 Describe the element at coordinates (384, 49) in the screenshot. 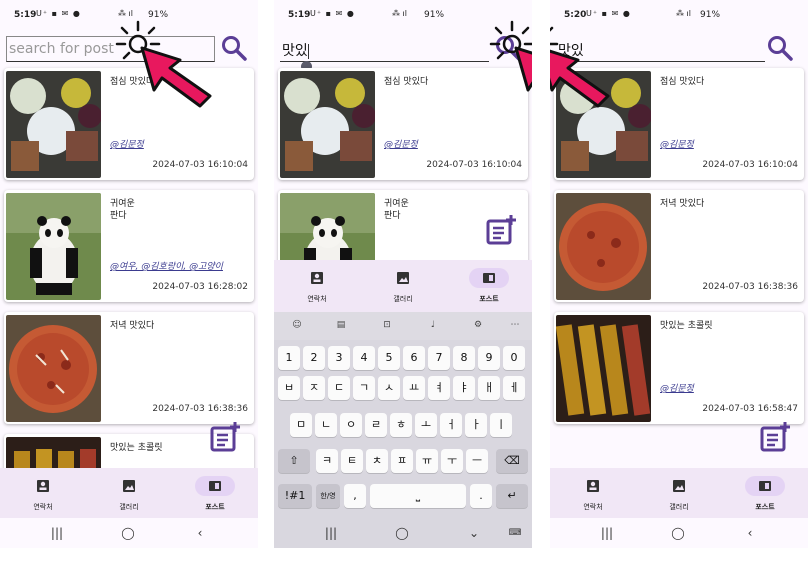

I see `search-input: 맛있` at that location.